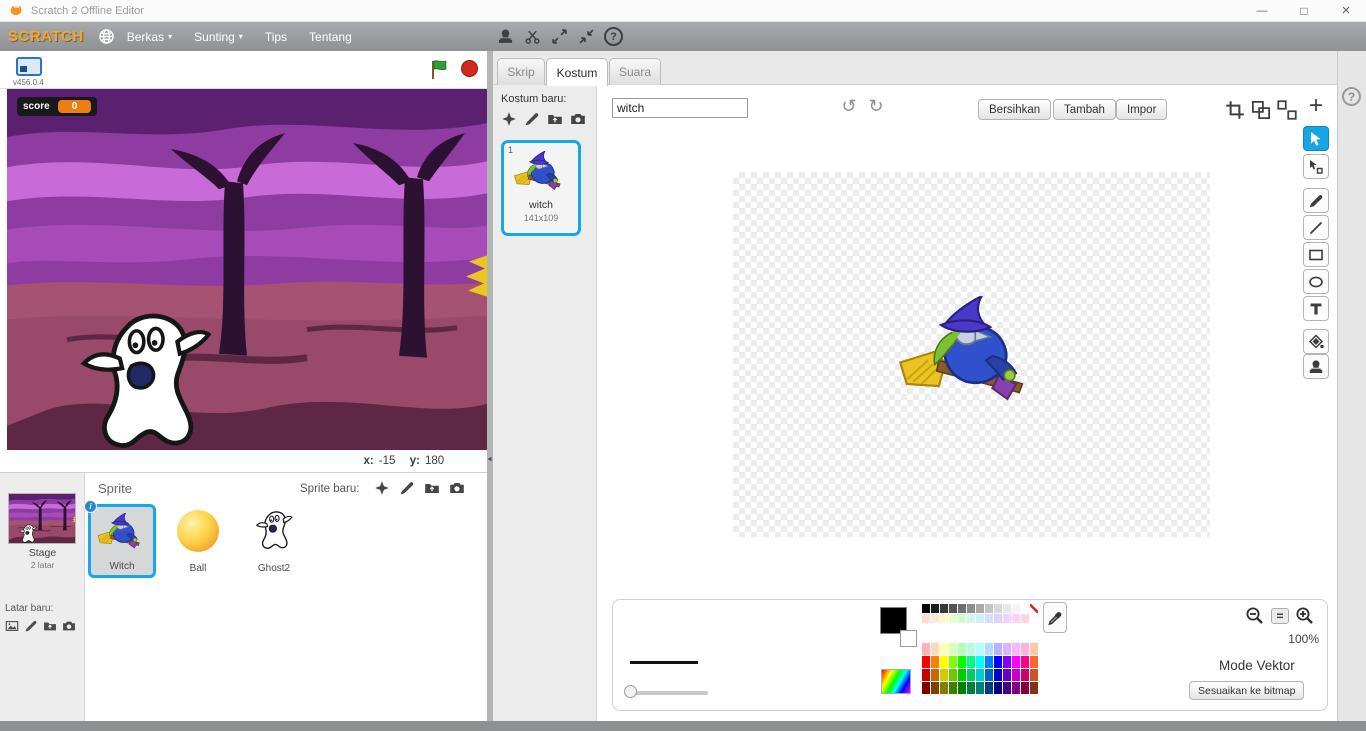 The height and width of the screenshot is (731, 1366). Describe the element at coordinates (577, 72) in the screenshot. I see `tab-kostum: Kostum` at that location.